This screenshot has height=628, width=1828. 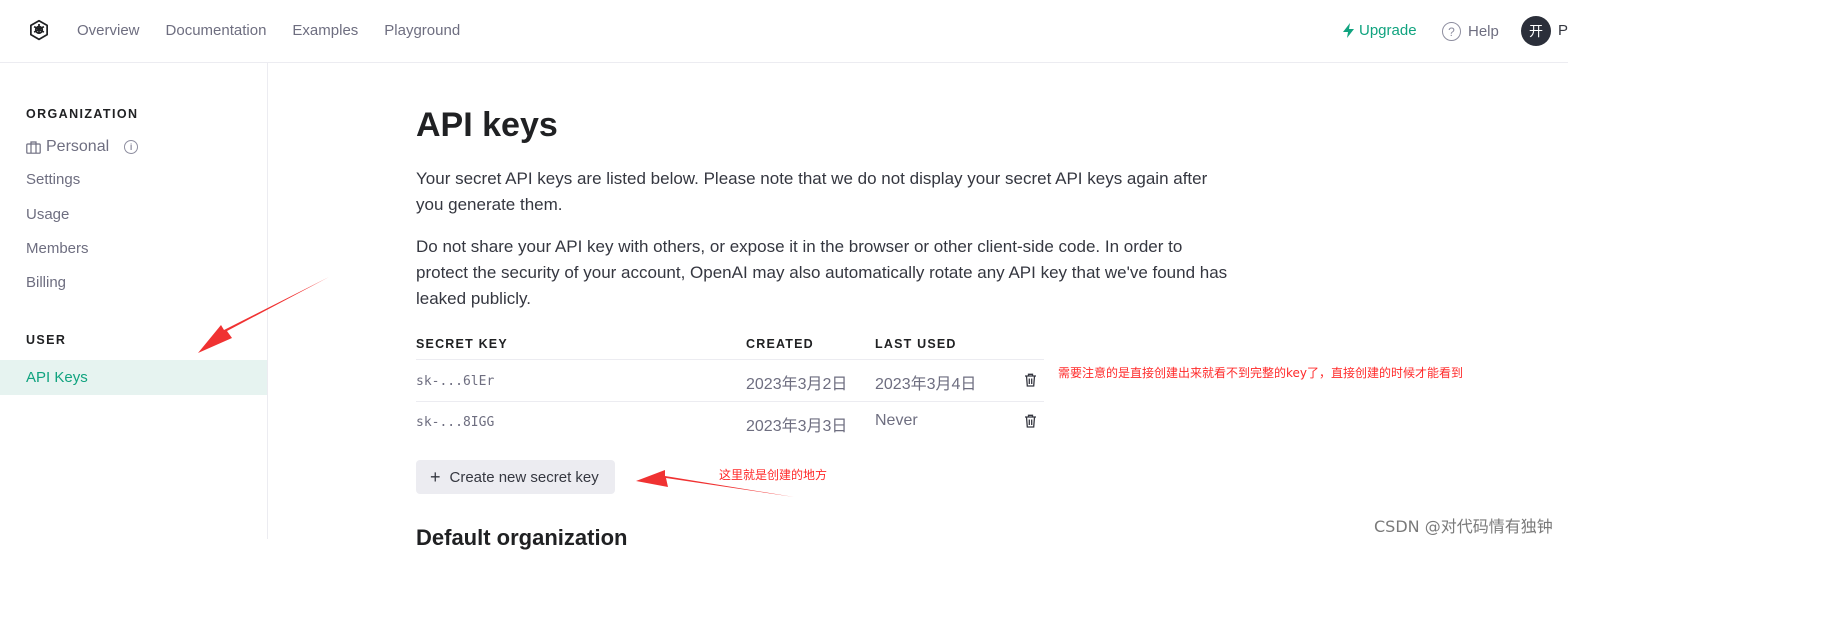 I want to click on nav-overview: Overview, so click(x=108, y=30).